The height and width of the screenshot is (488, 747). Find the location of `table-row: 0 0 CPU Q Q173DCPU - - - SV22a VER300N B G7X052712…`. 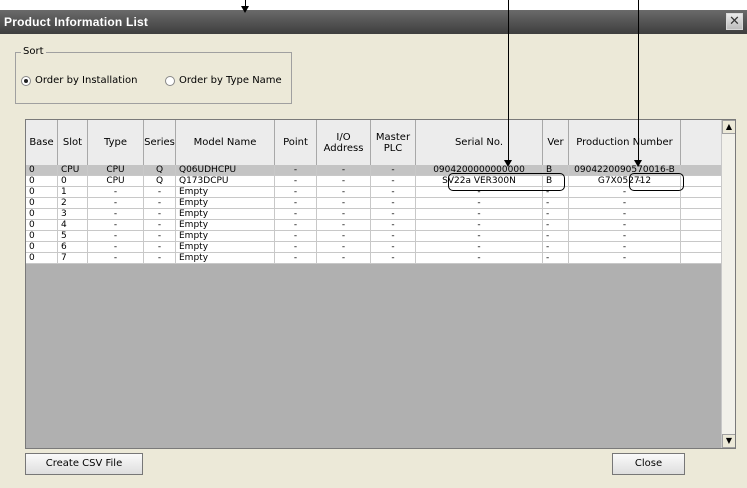

table-row: 0 0 CPU Q Q173DCPU - - - SV22a VER300N B G7X052712… is located at coordinates (373, 181).